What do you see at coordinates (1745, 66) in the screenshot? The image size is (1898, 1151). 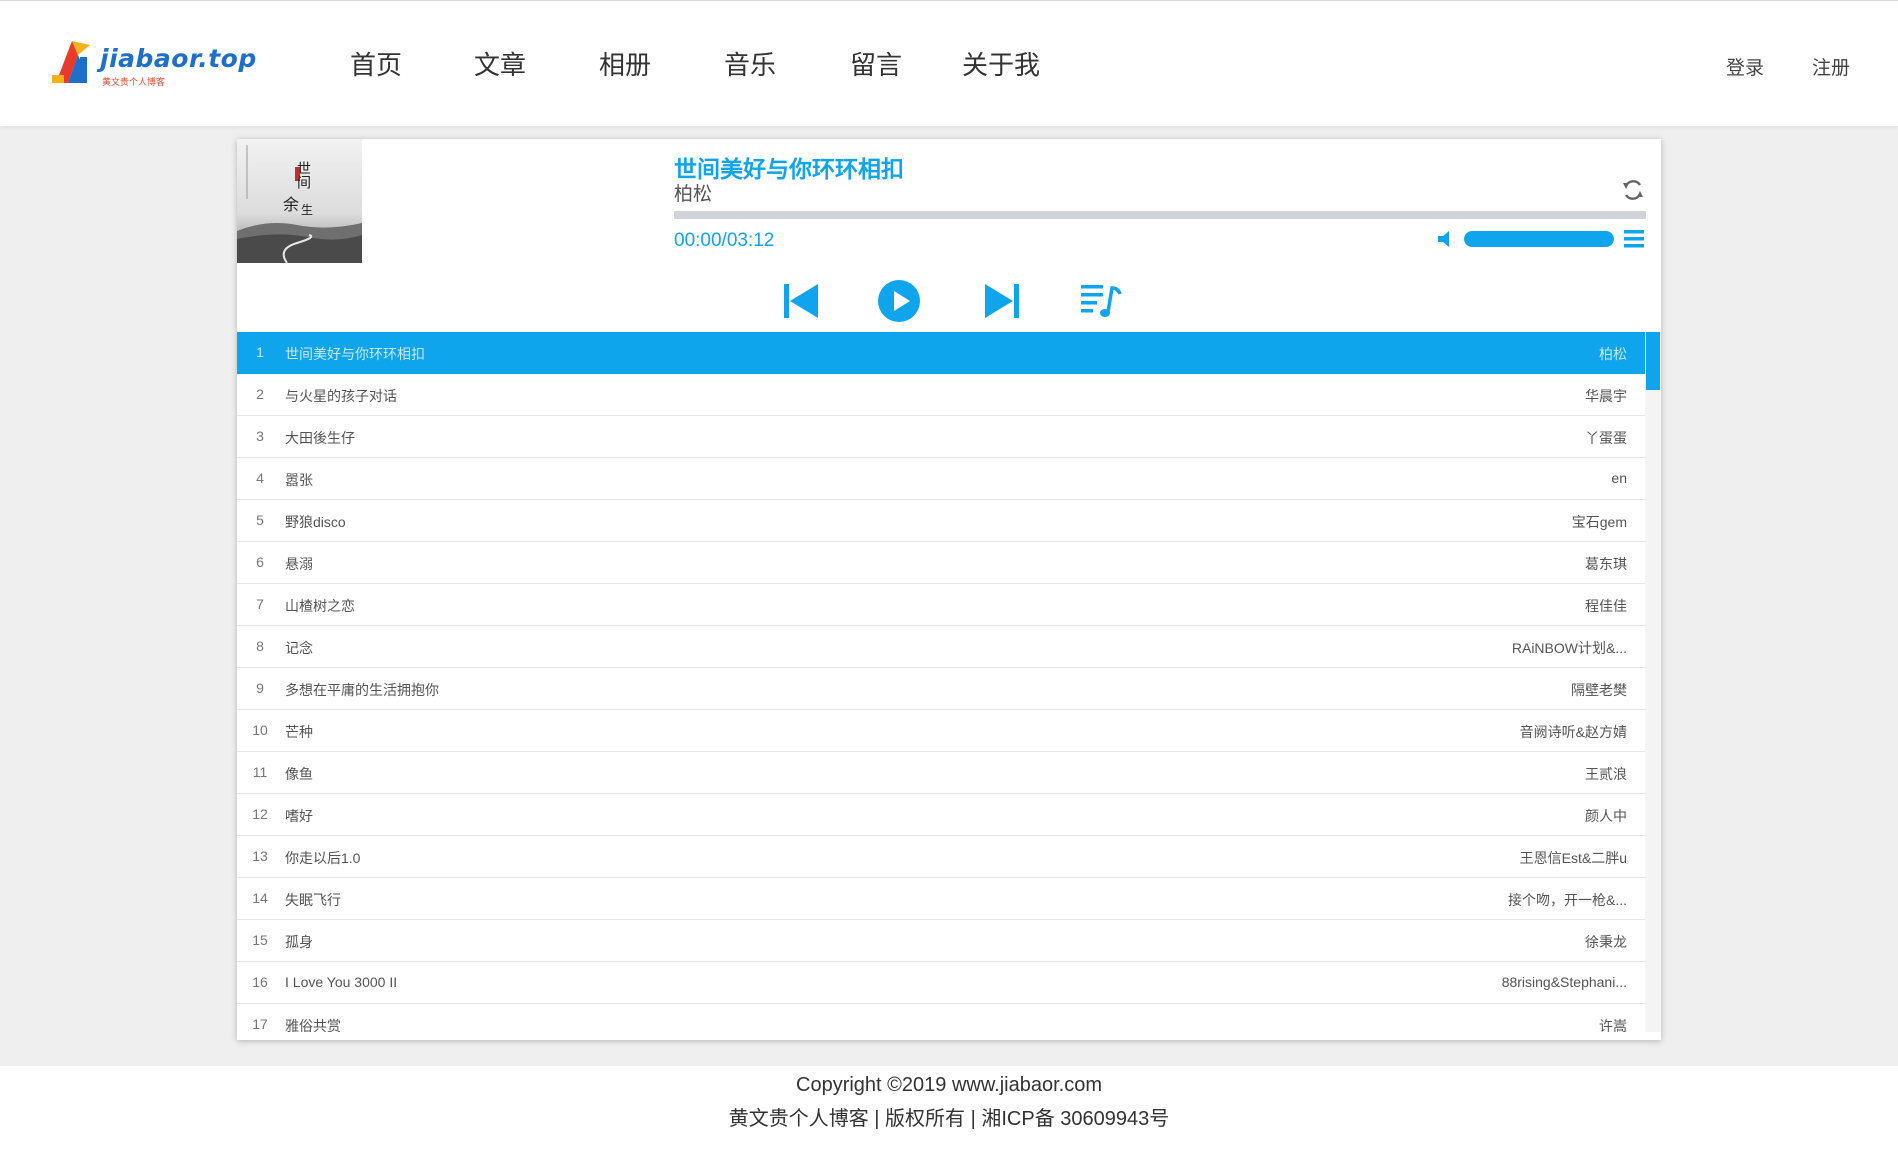 I see `login-link: 登录` at bounding box center [1745, 66].